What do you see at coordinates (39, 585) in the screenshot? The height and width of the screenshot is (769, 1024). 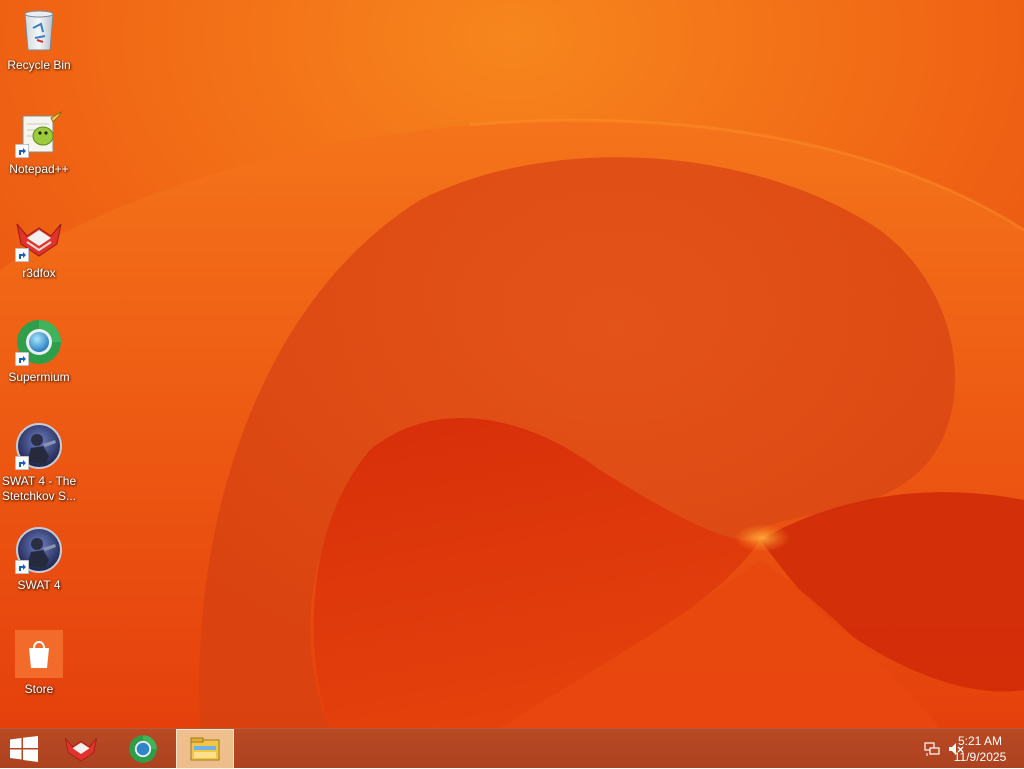 I see `desktop-icon-label: SWAT 4` at bounding box center [39, 585].